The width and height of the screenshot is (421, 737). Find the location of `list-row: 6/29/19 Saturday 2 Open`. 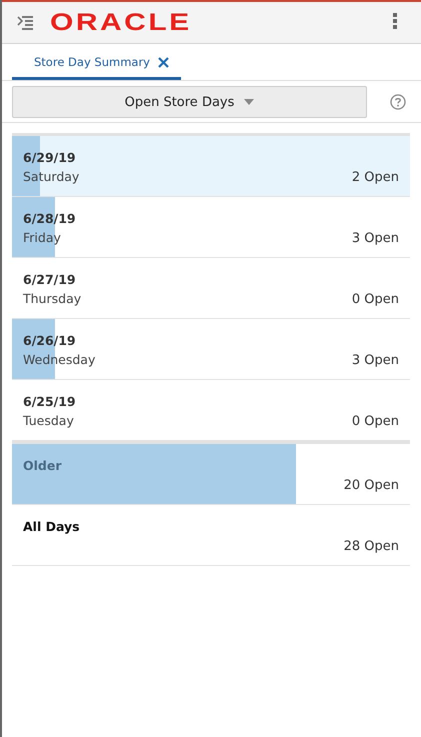

list-row: 6/29/19 Saturday 2 Open is located at coordinates (211, 166).